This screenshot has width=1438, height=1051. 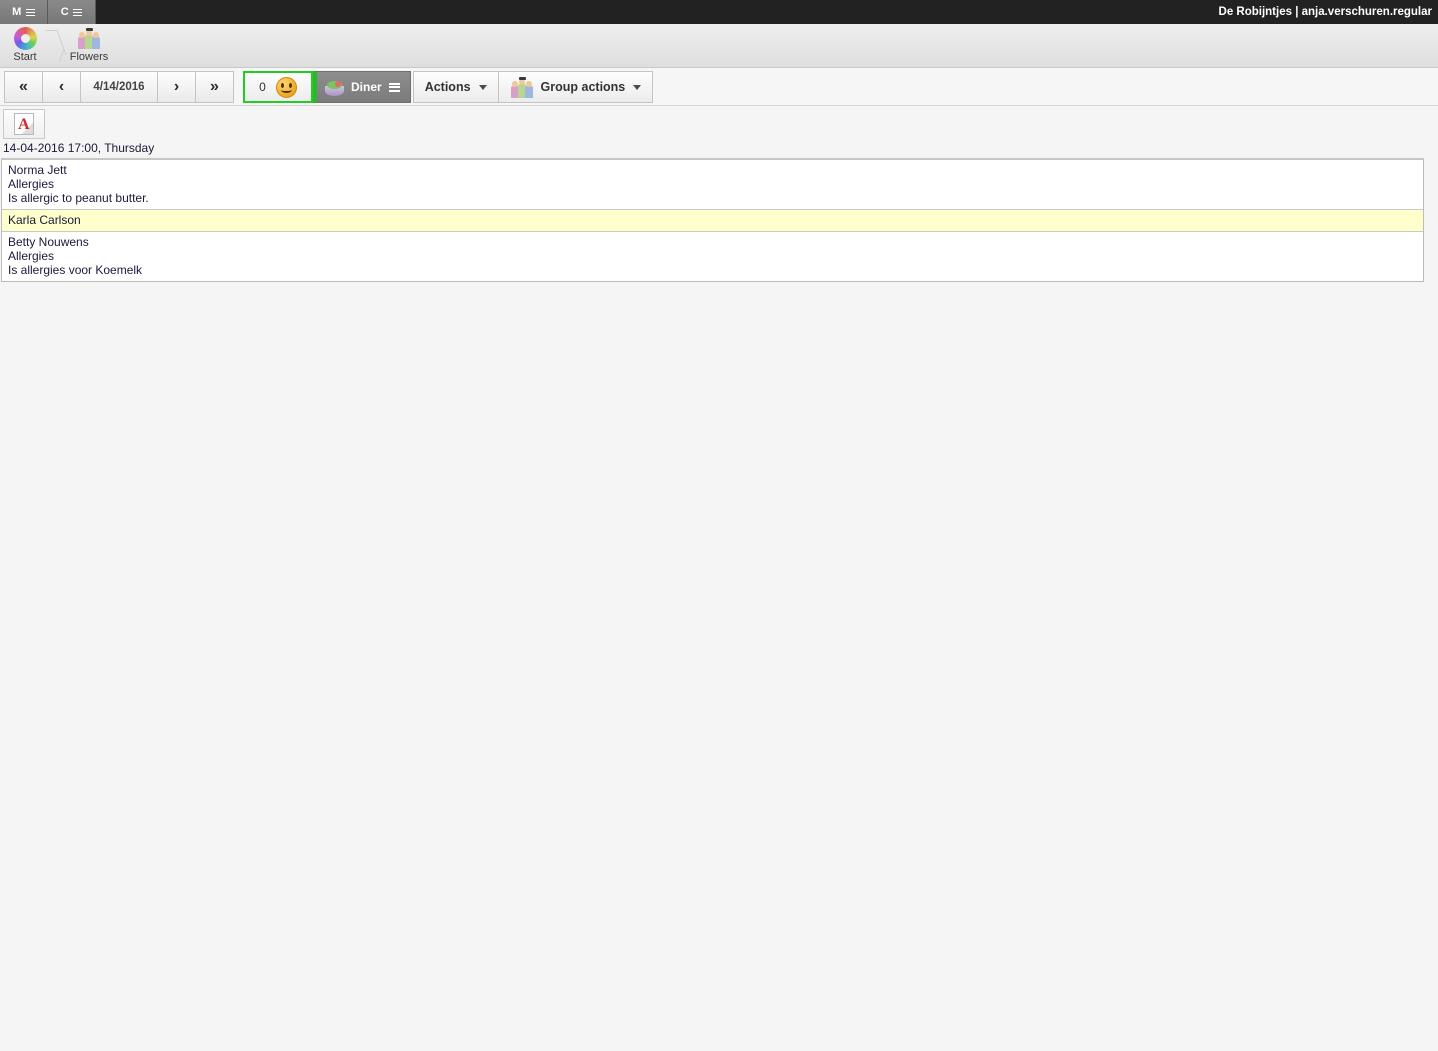 I want to click on last-page-button: », so click(x=214, y=87).